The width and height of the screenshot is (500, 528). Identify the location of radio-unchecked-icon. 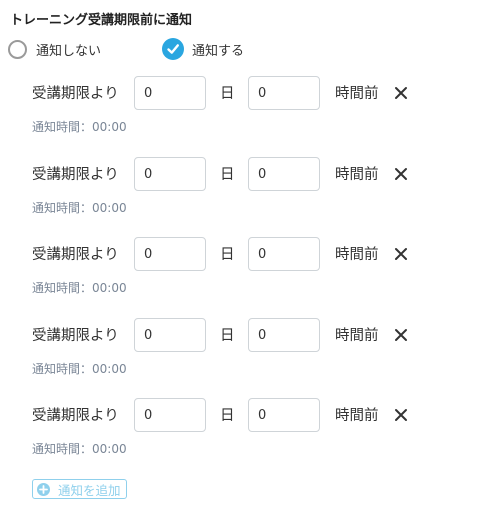
(17, 49).